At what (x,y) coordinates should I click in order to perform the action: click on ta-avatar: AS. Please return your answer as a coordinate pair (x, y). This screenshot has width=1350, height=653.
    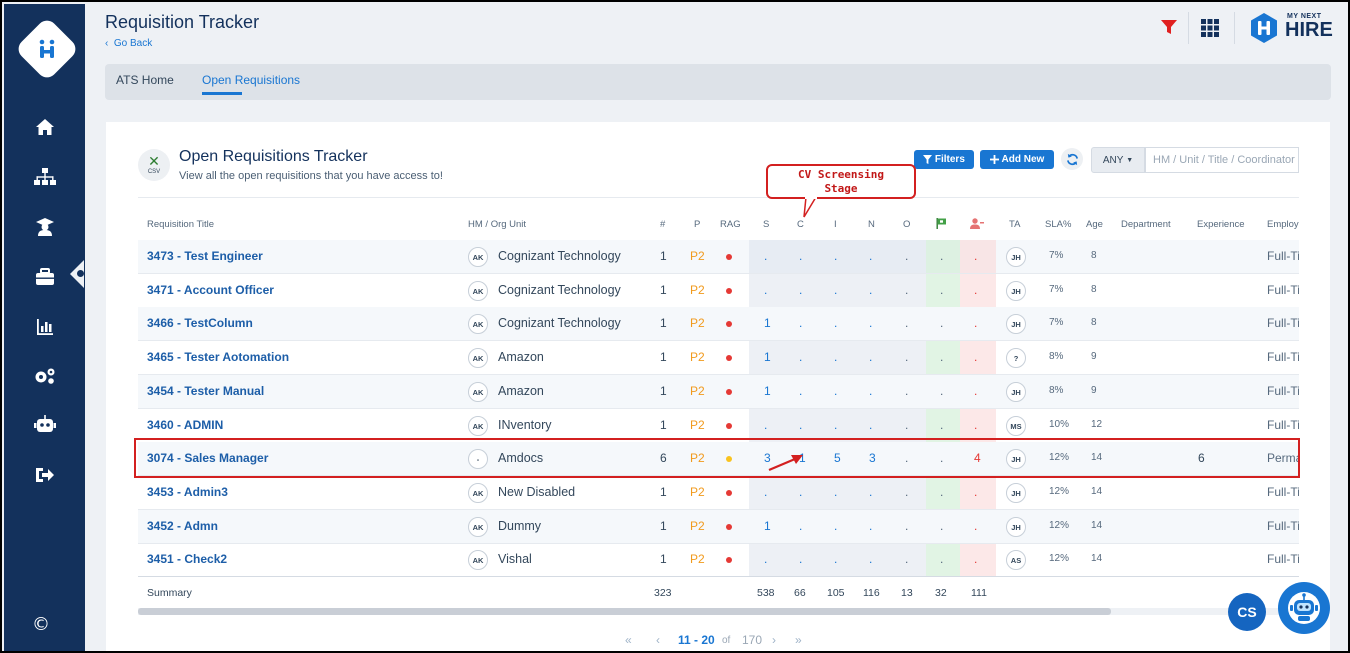
    Looking at the image, I should click on (1016, 560).